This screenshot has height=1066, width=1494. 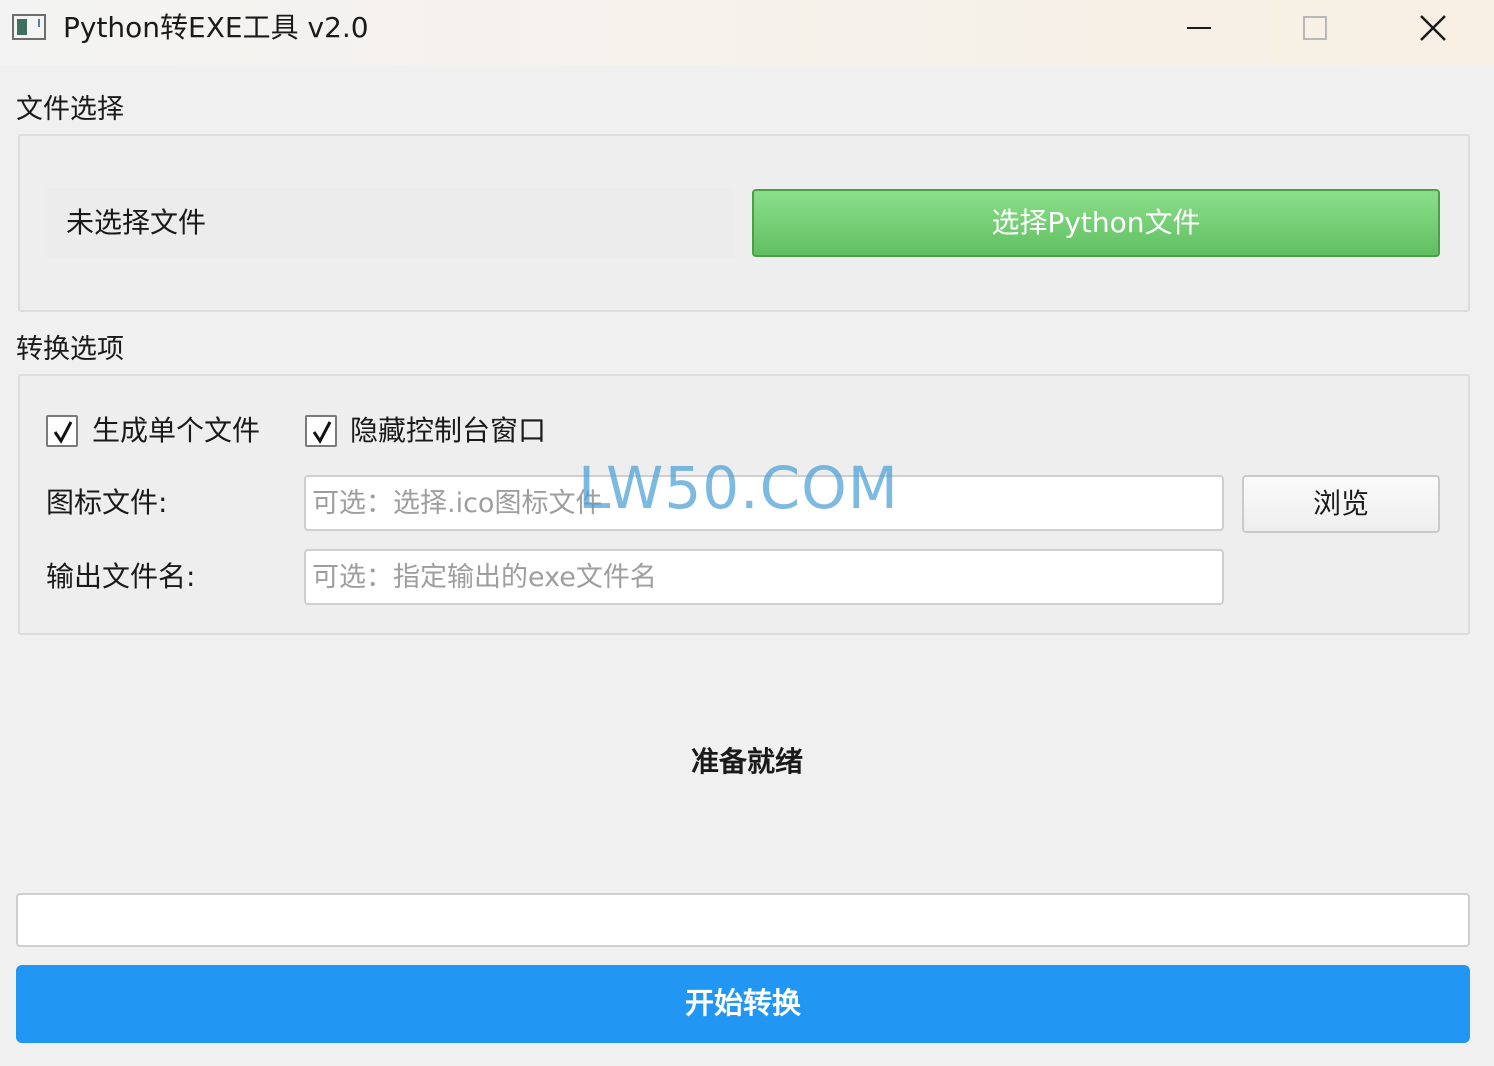 I want to click on title-bar: Python转EXE工具 v2.0, so click(x=747, y=33).